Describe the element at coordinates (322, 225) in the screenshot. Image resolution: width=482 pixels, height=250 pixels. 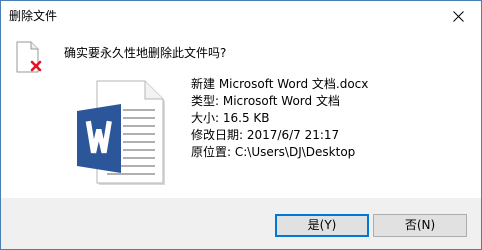
I see `yes-button: 是(Y)` at that location.